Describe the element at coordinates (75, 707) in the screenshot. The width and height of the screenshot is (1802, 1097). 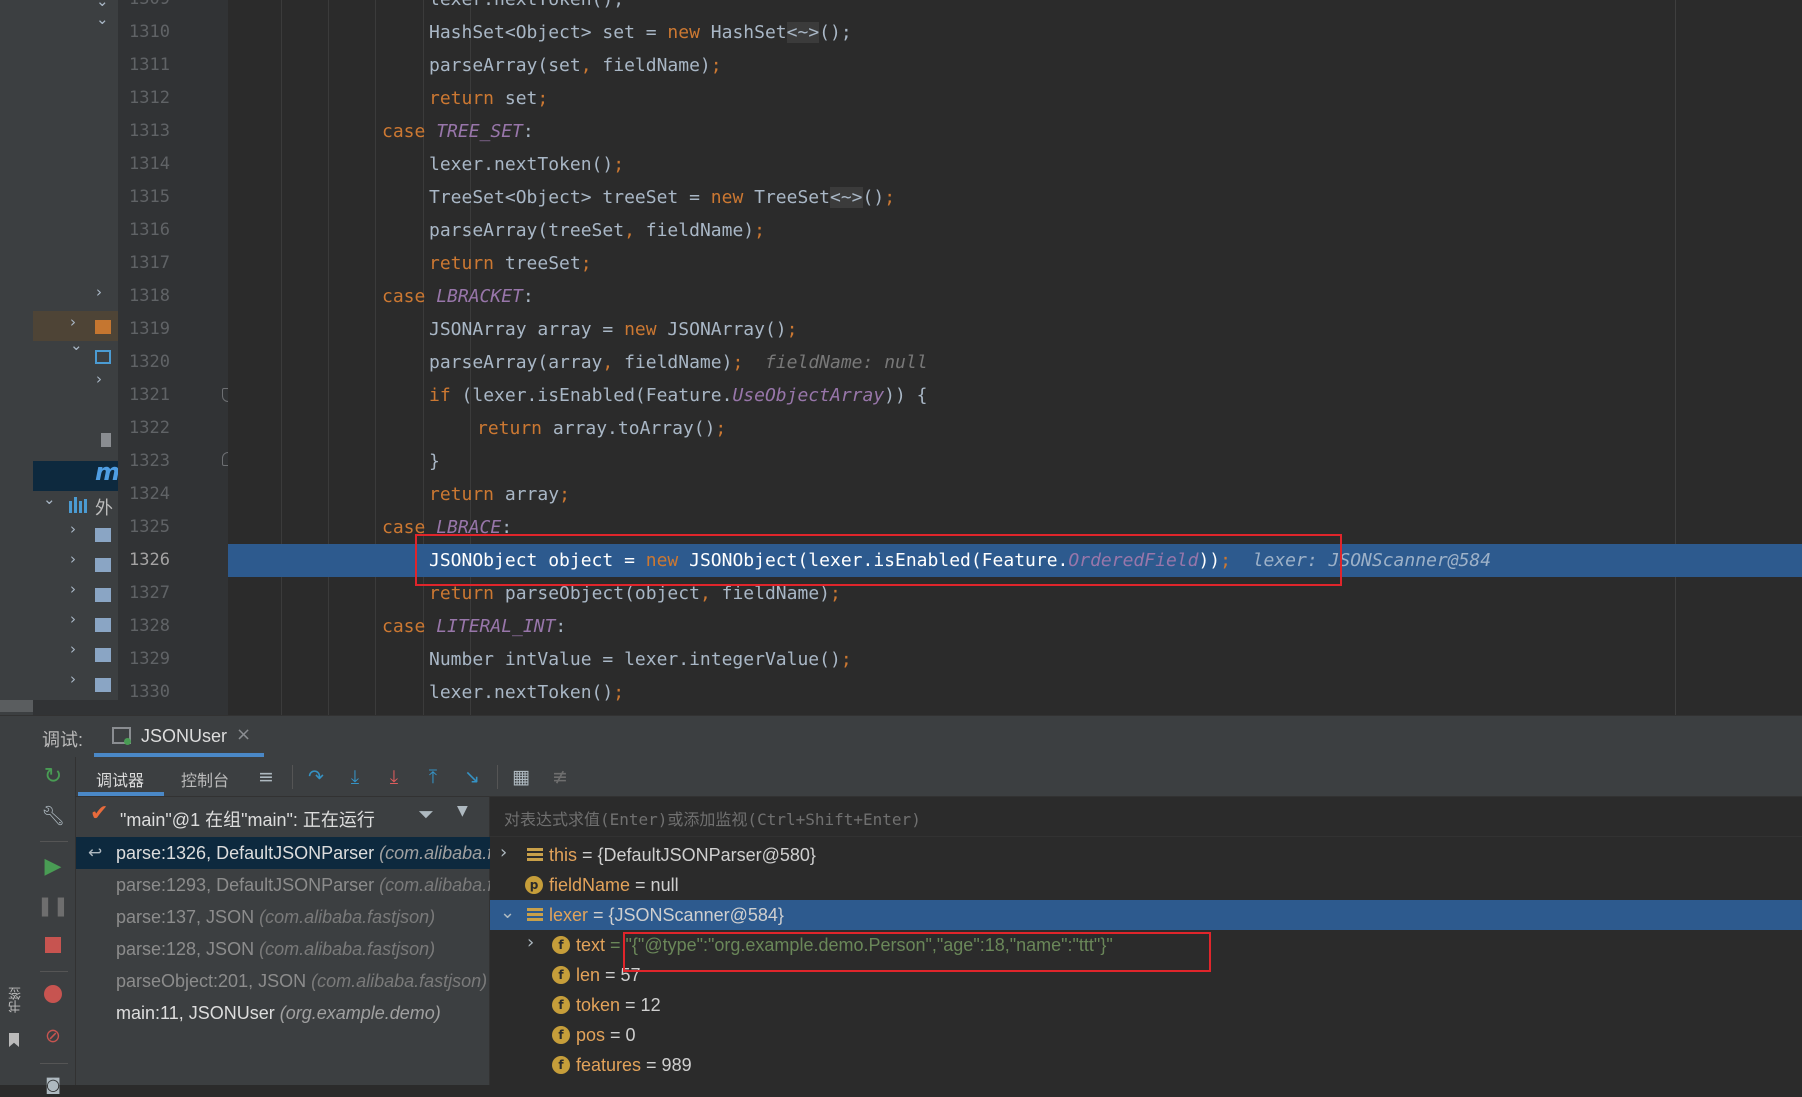
I see `project-tree-scrollbar` at that location.